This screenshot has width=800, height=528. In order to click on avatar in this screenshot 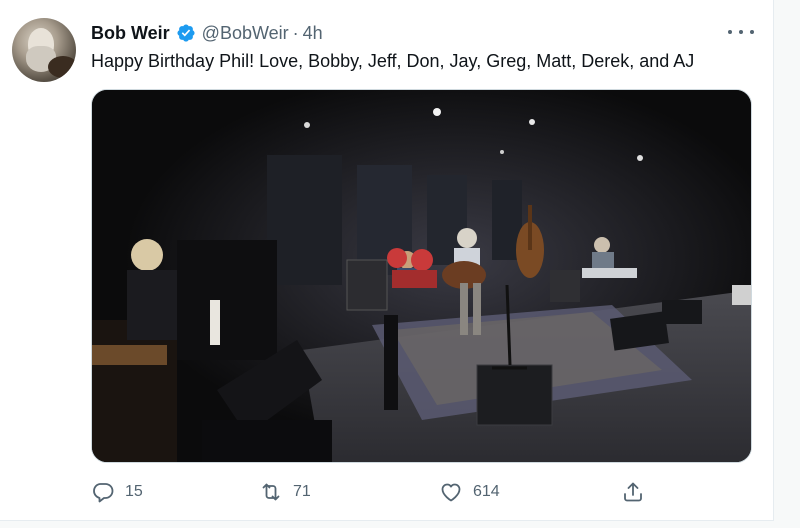, I will do `click(44, 50)`.